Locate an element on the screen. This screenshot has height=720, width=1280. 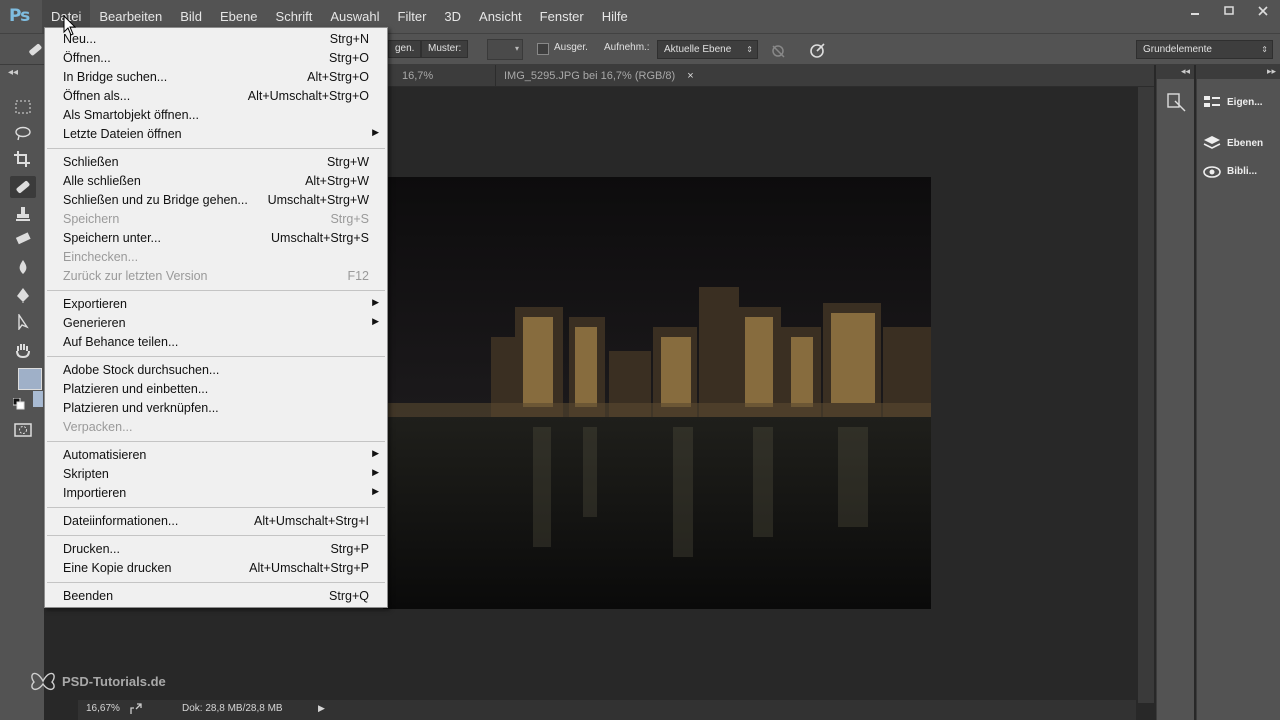
ignore-adjustment-icon is located at coordinates (779, 51).